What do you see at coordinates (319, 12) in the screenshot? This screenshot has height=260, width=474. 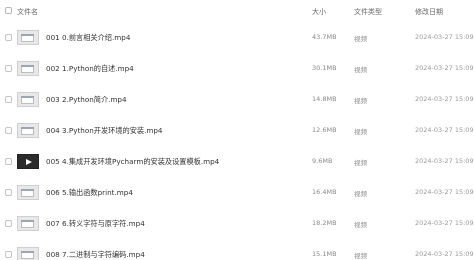 I see `header-size: 大小` at bounding box center [319, 12].